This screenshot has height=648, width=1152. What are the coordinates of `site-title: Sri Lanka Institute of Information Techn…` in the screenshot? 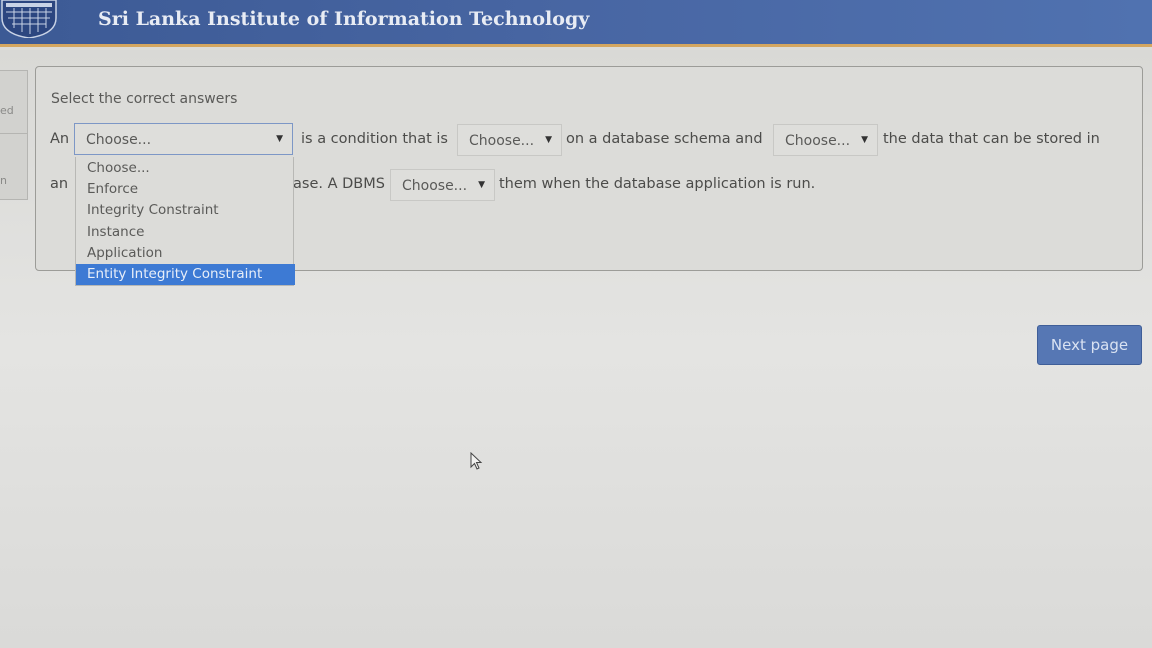 It's located at (344, 19).